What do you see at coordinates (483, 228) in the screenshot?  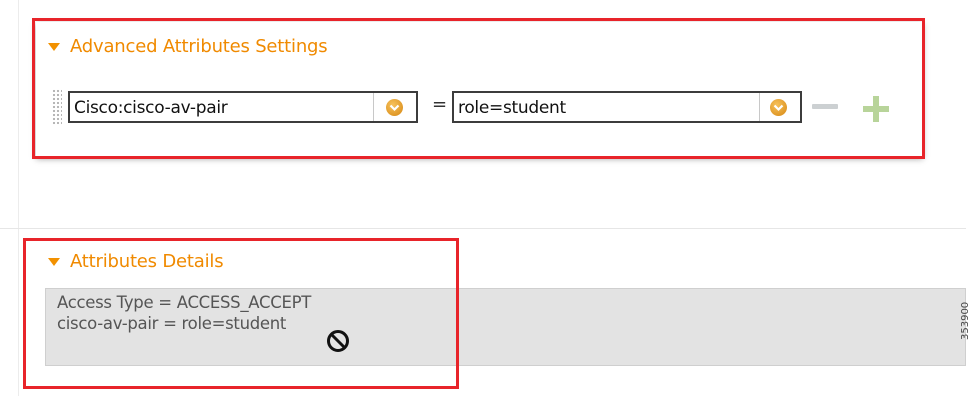 I see `section-divider` at bounding box center [483, 228].